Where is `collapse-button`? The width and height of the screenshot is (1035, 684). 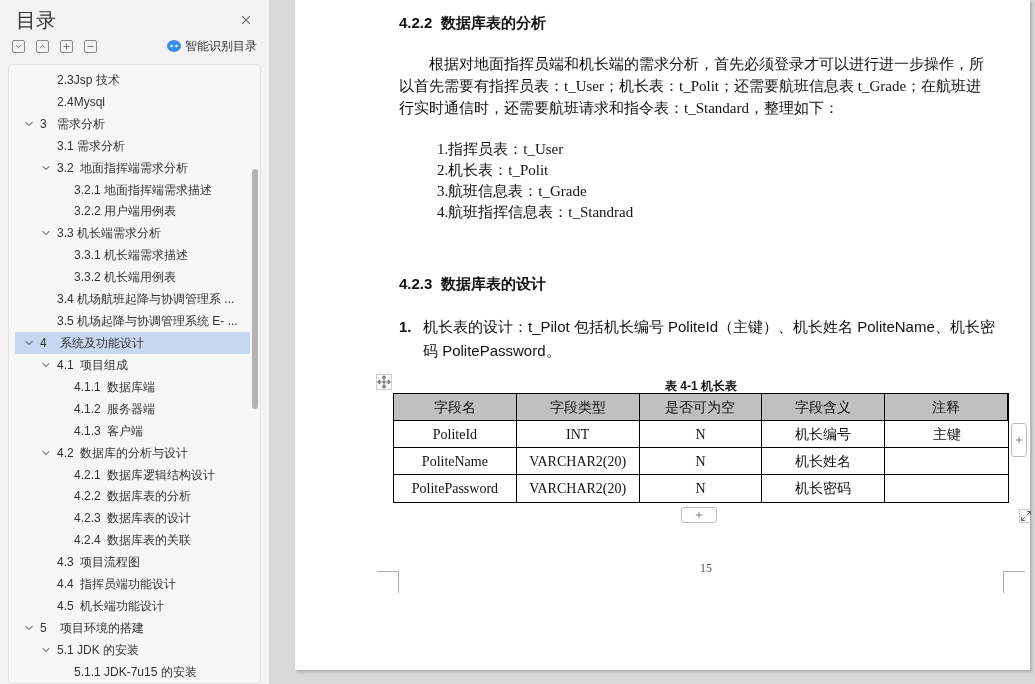
collapse-button is located at coordinates (18, 46).